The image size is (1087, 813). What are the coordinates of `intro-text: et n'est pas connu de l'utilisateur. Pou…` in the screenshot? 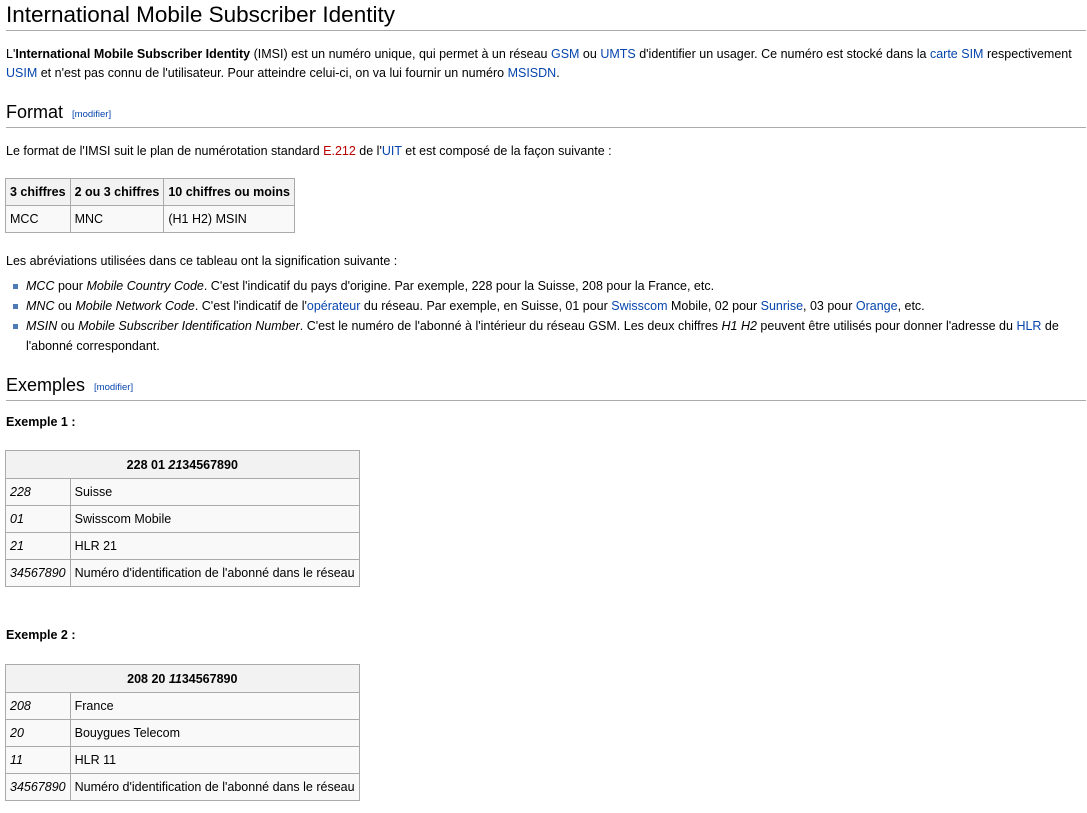 It's located at (272, 72).